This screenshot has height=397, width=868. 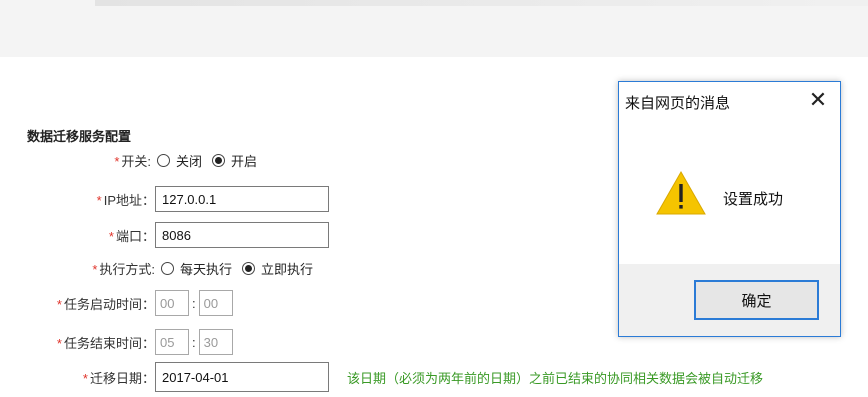 What do you see at coordinates (118, 378) in the screenshot?
I see `migrate-date-label: * 迁移日期：` at bounding box center [118, 378].